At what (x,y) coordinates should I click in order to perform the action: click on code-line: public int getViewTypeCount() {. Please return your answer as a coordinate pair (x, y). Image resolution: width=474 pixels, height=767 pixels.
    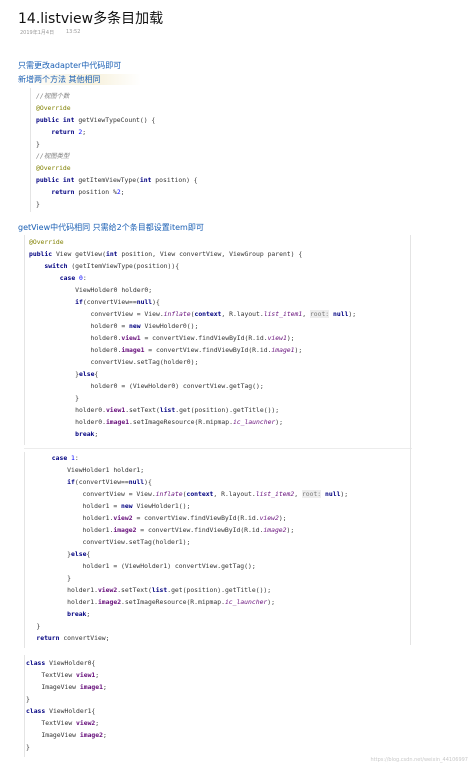
    Looking at the image, I should click on (117, 120).